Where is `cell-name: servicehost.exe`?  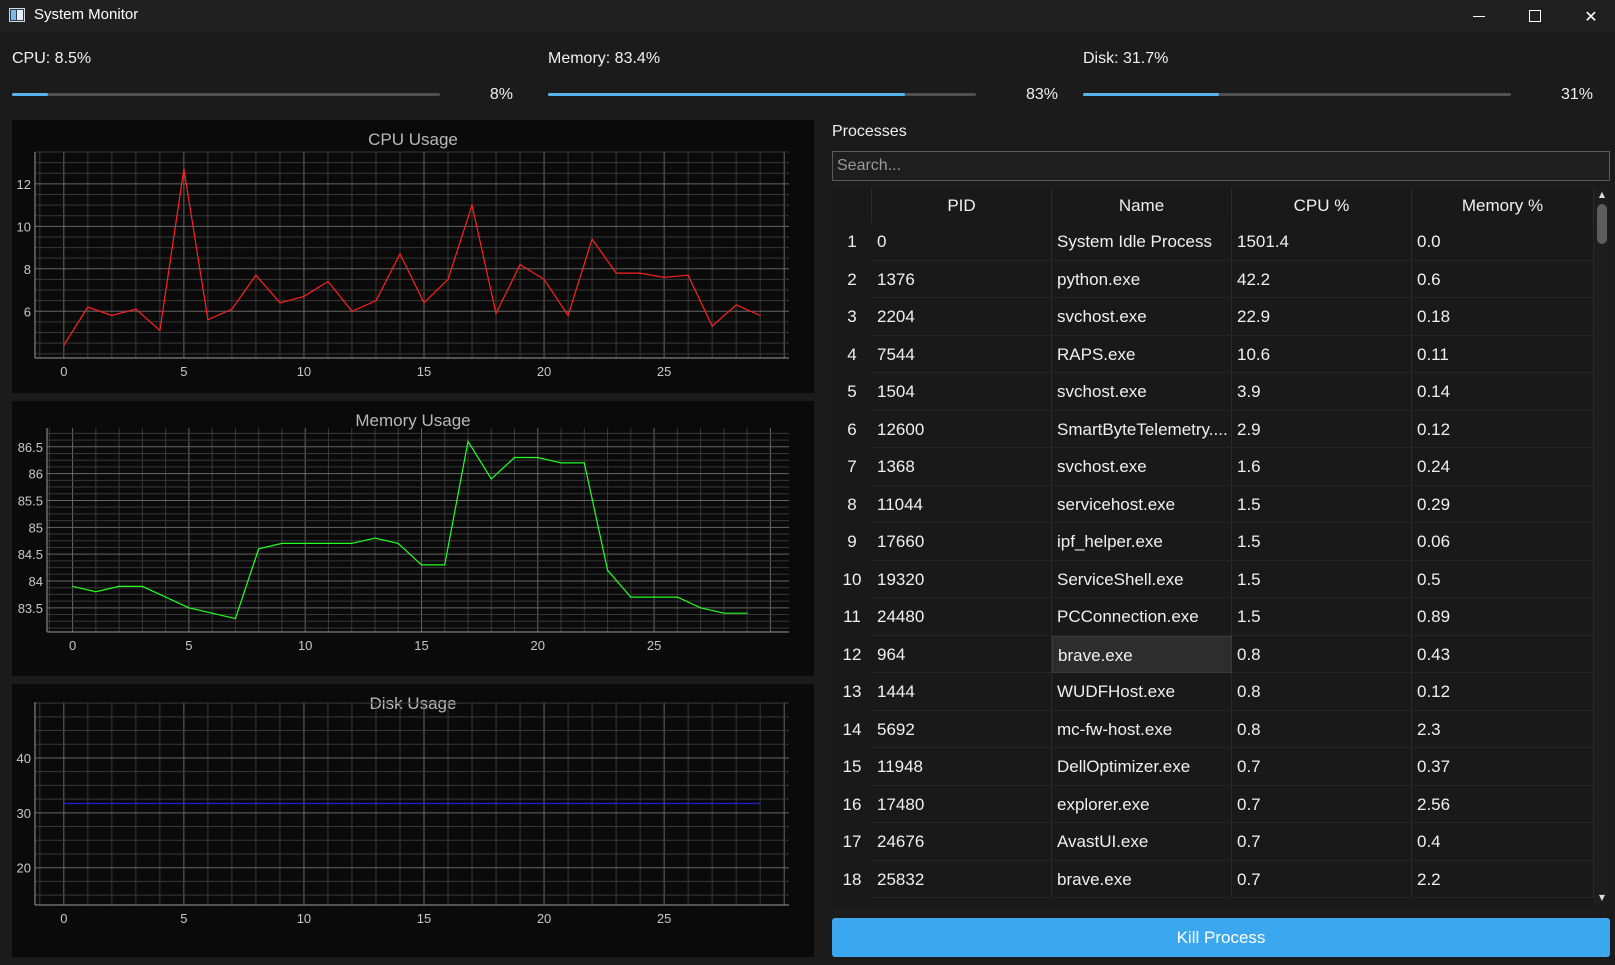 cell-name: servicehost.exe is located at coordinates (1142, 504).